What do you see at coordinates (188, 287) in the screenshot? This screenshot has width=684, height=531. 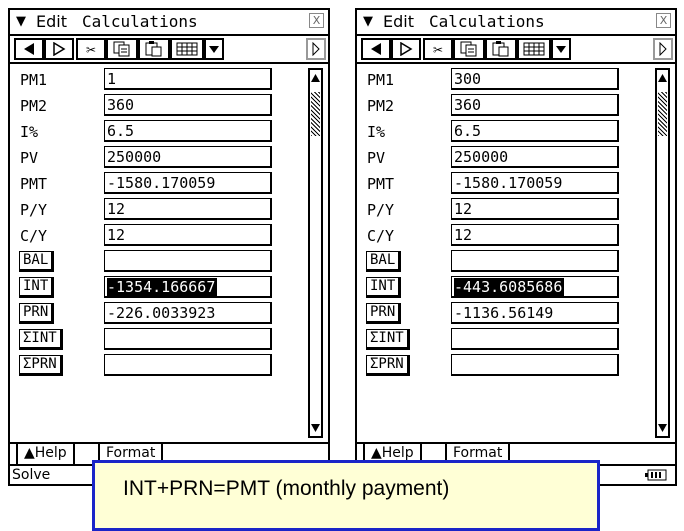 I see `field-int: -1354.166667` at bounding box center [188, 287].